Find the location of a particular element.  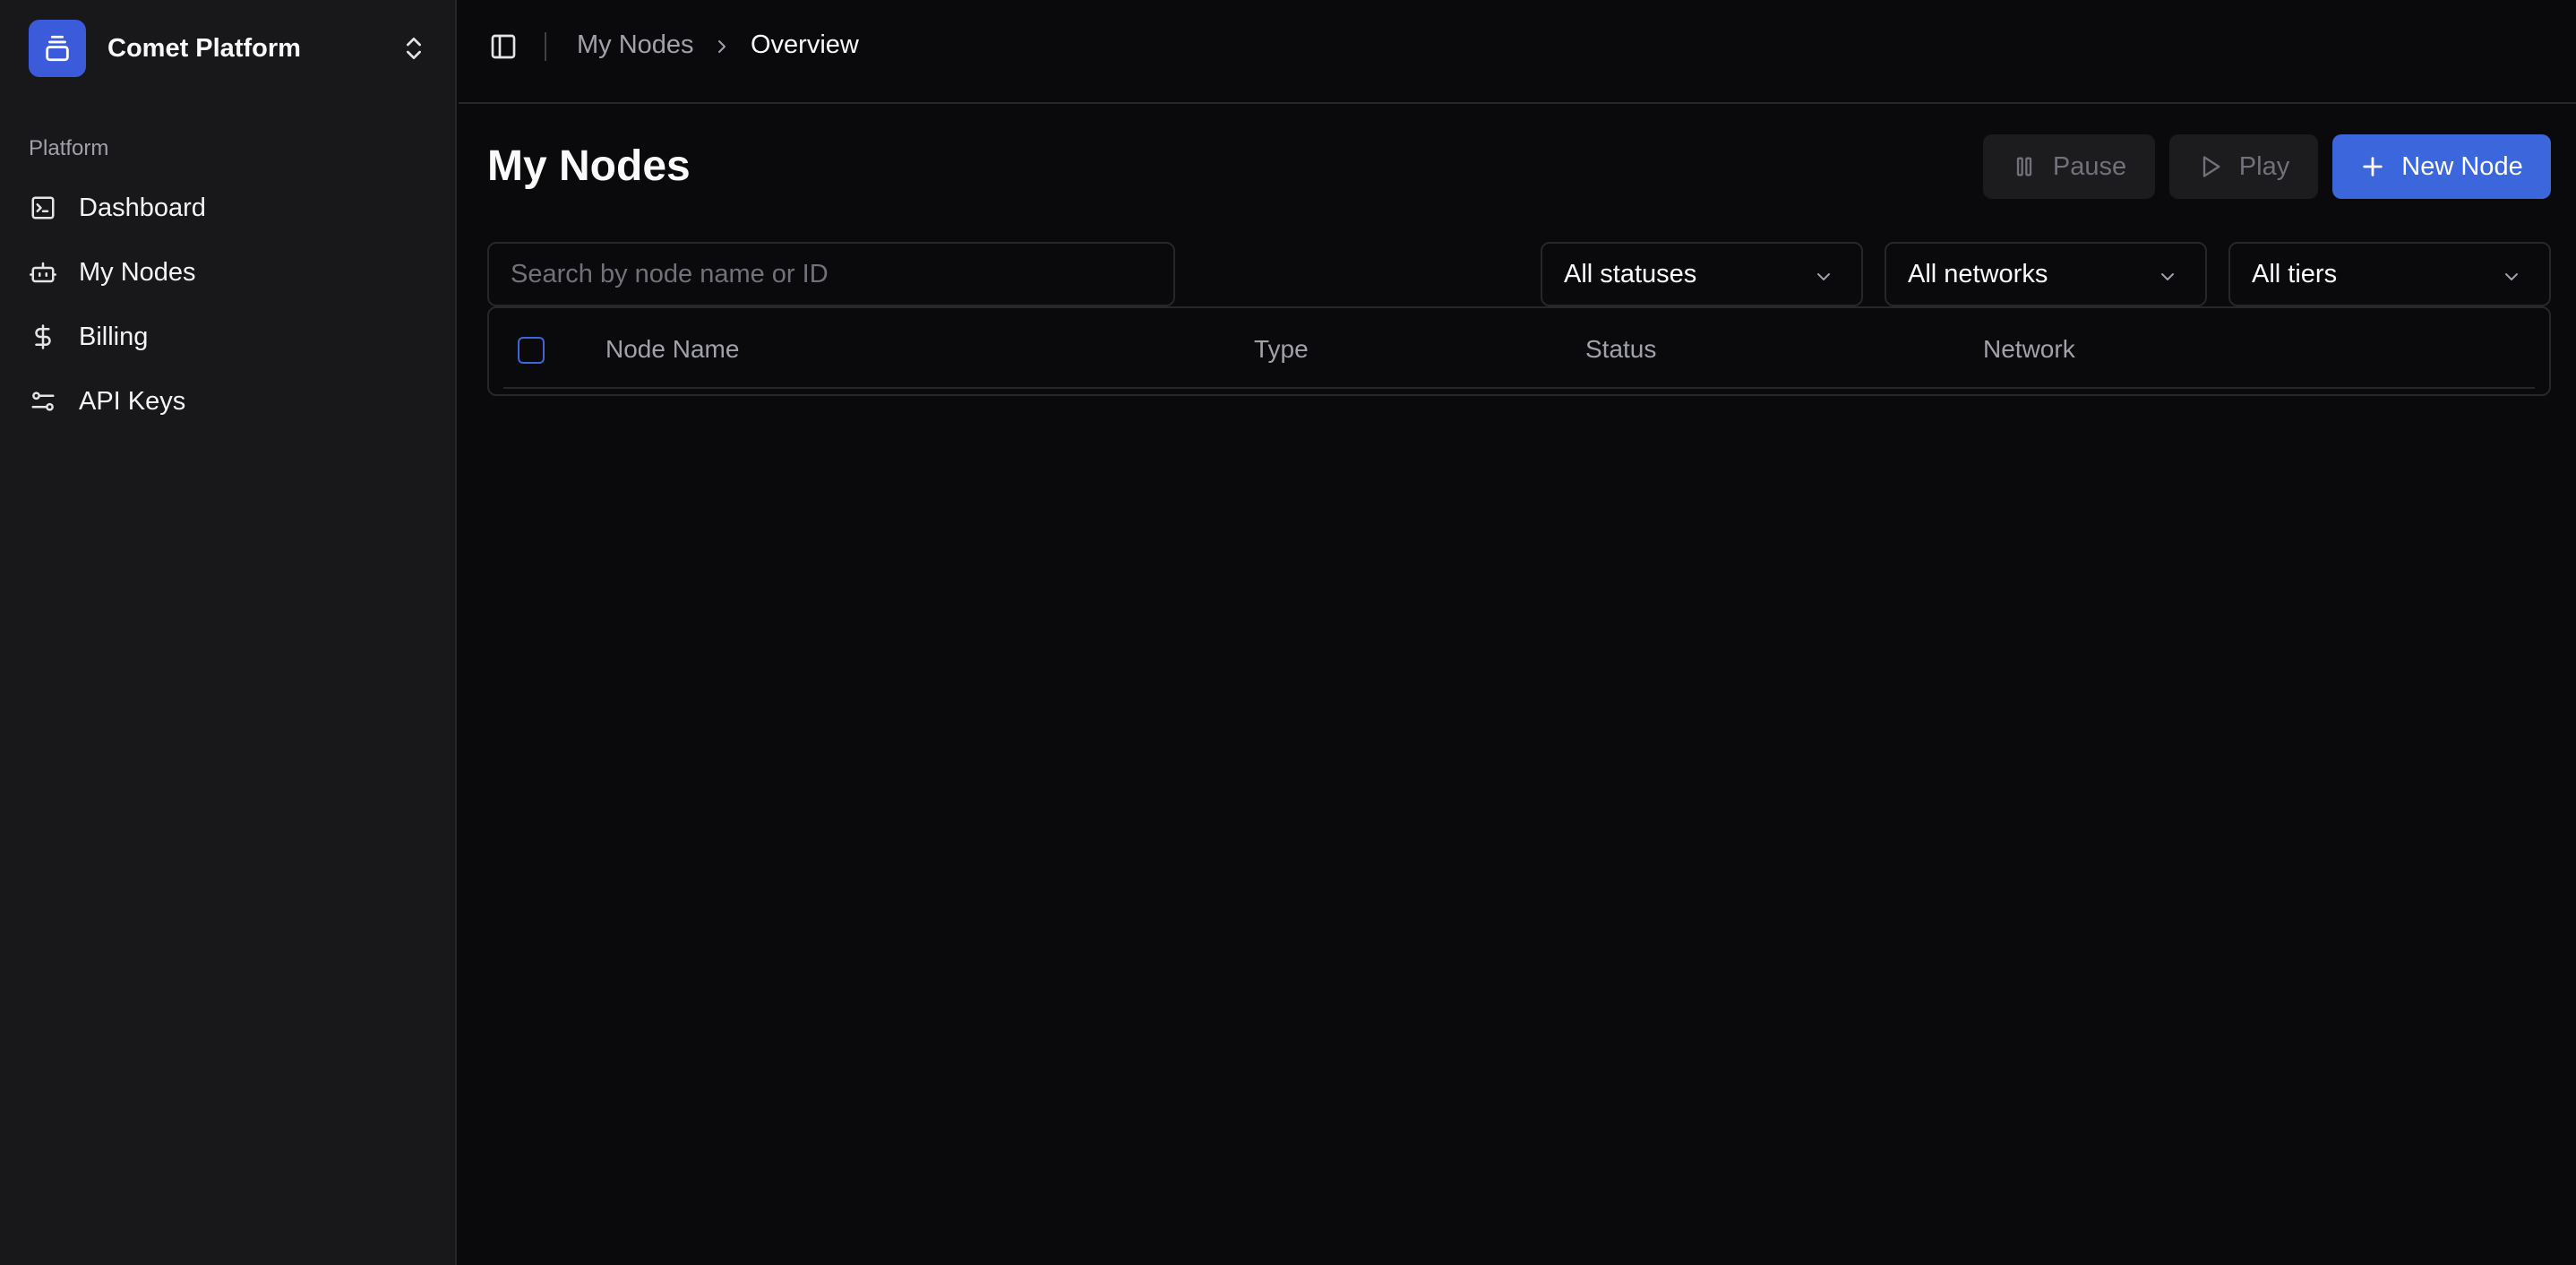

new-node-label: New Node is located at coordinates (2462, 166).